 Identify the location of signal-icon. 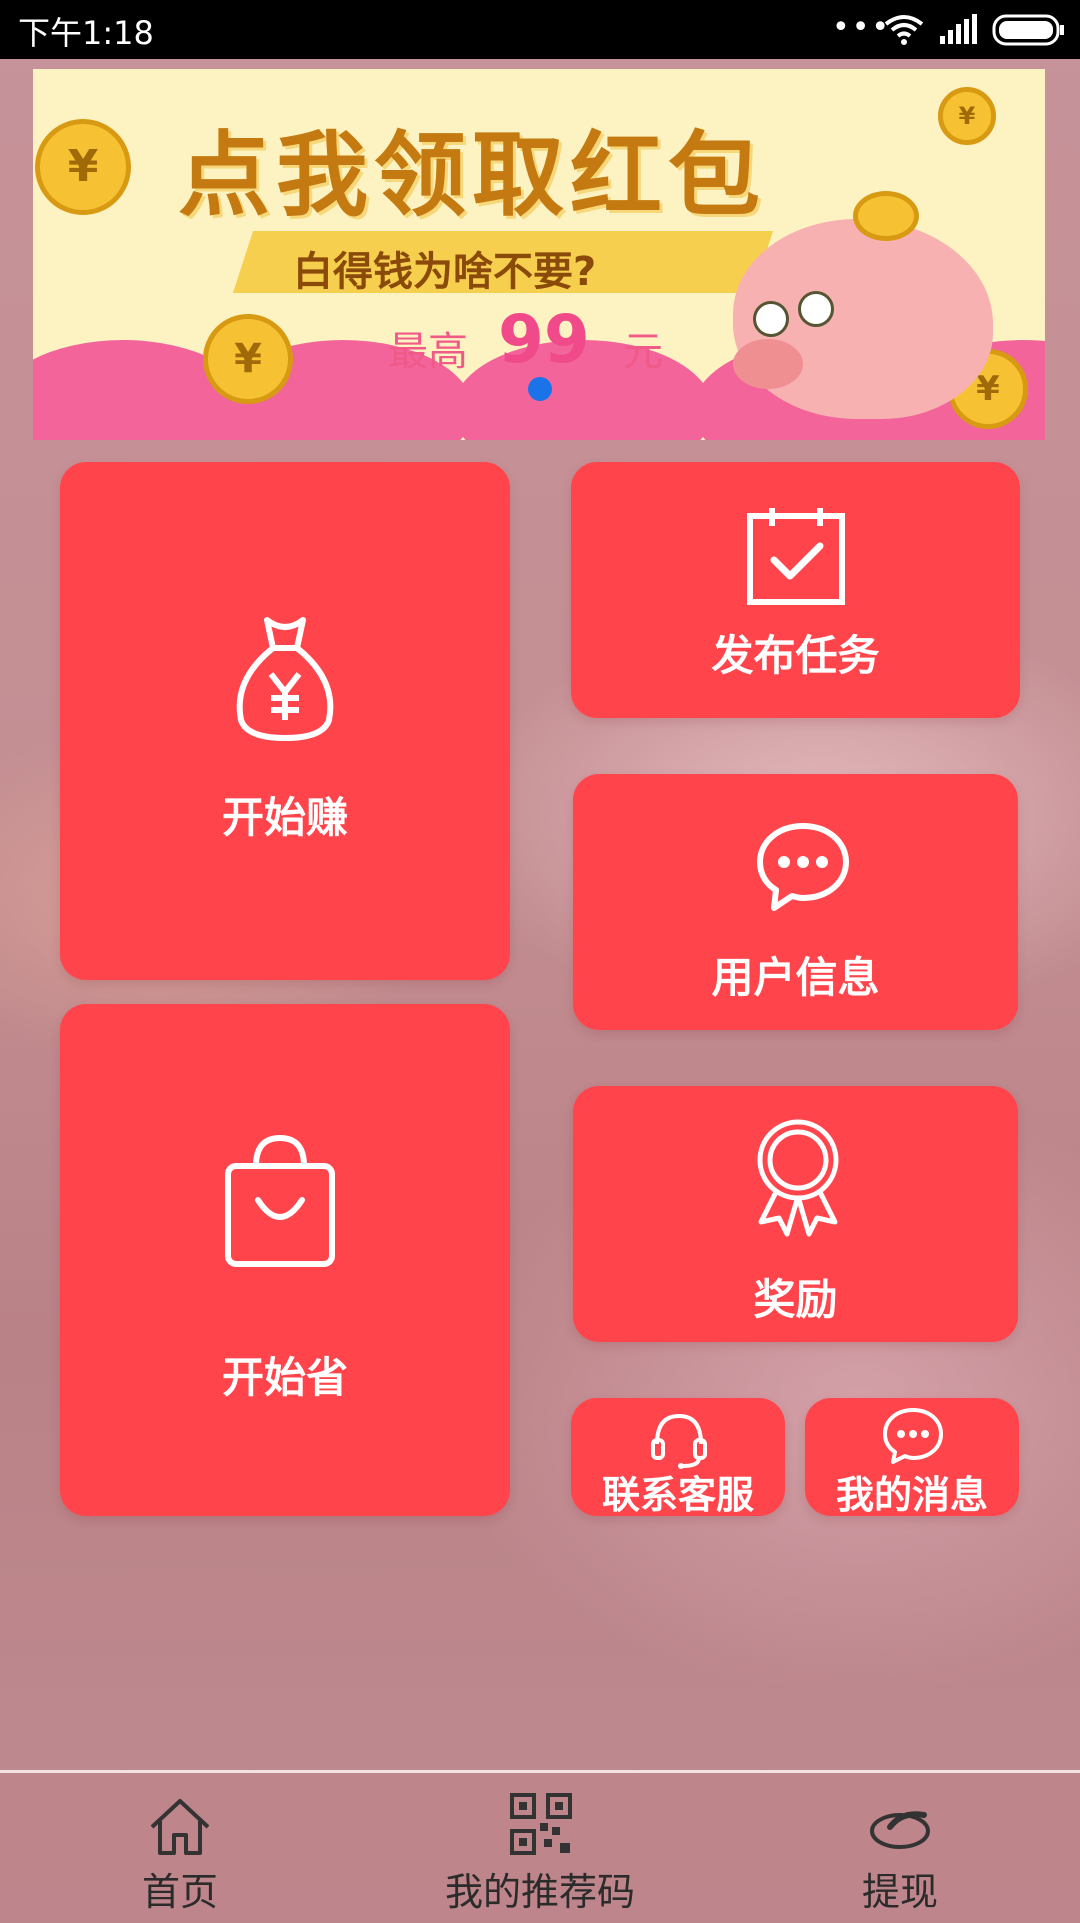
(958, 29).